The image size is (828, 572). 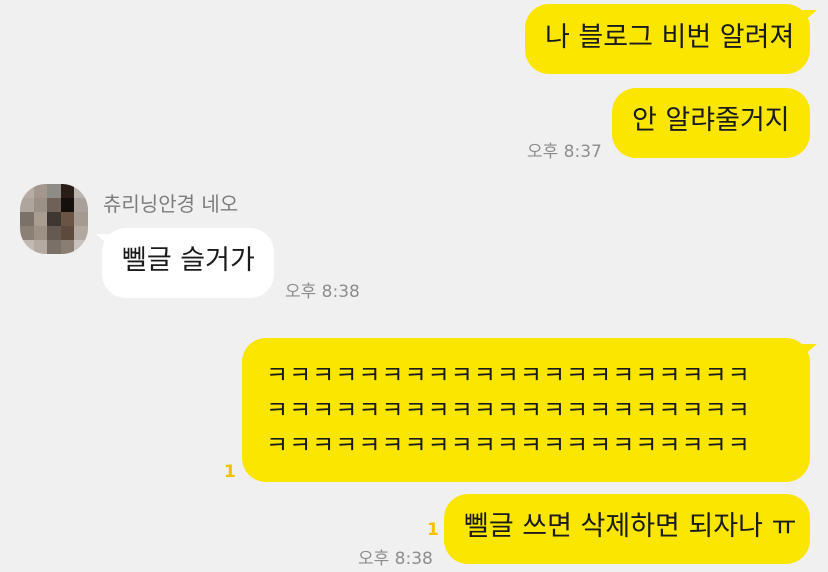 I want to click on other-message-bubble: 뻴글 슬거가, so click(x=188, y=263).